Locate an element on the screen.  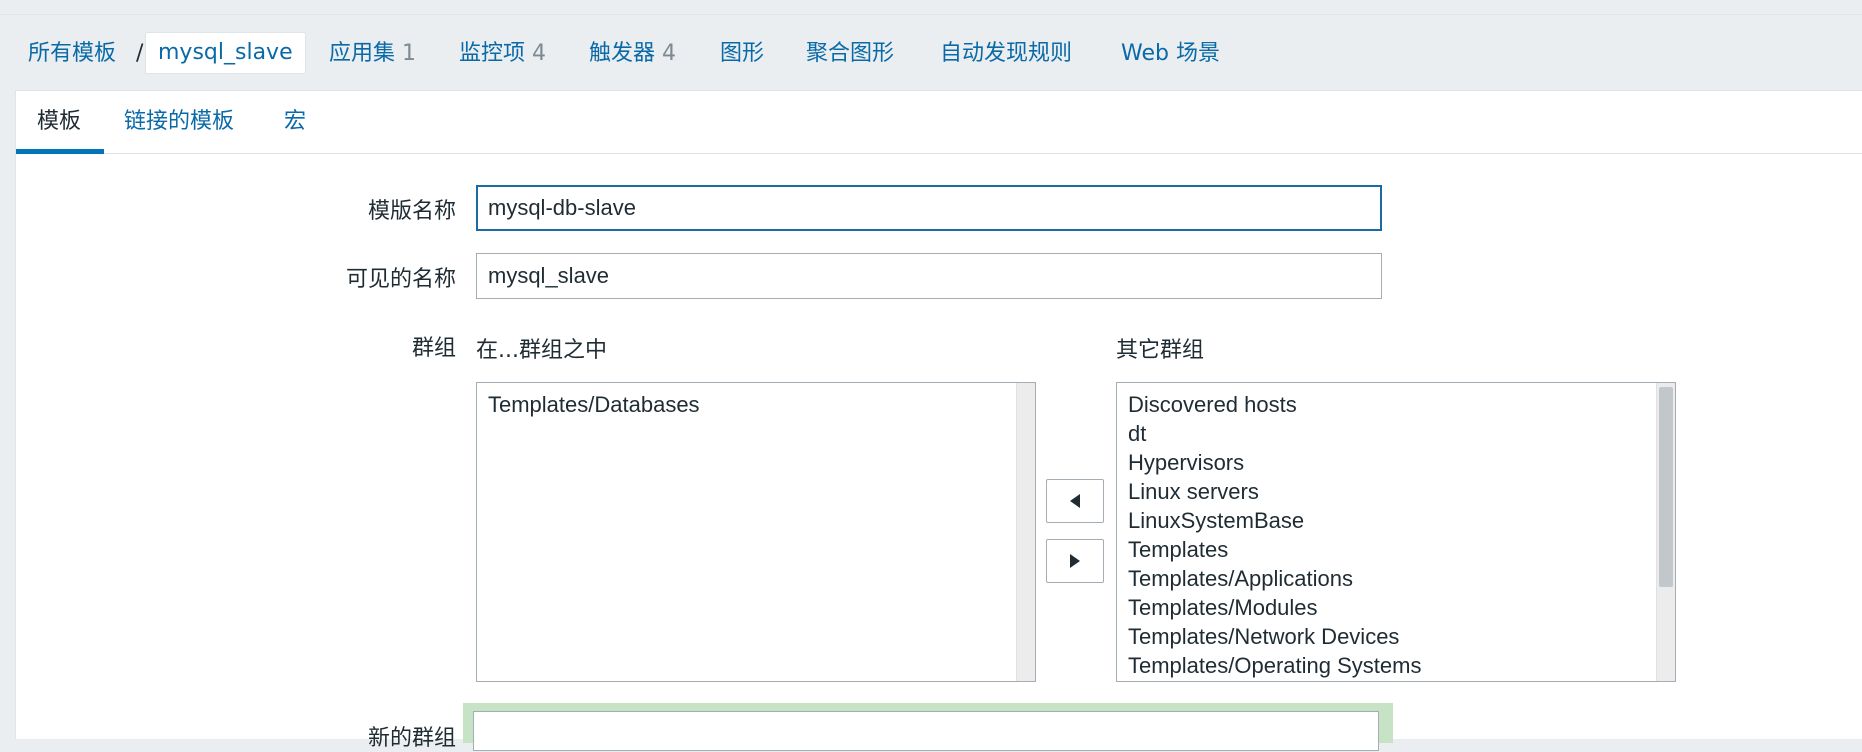
groups-label: 群组 is located at coordinates (433, 348).